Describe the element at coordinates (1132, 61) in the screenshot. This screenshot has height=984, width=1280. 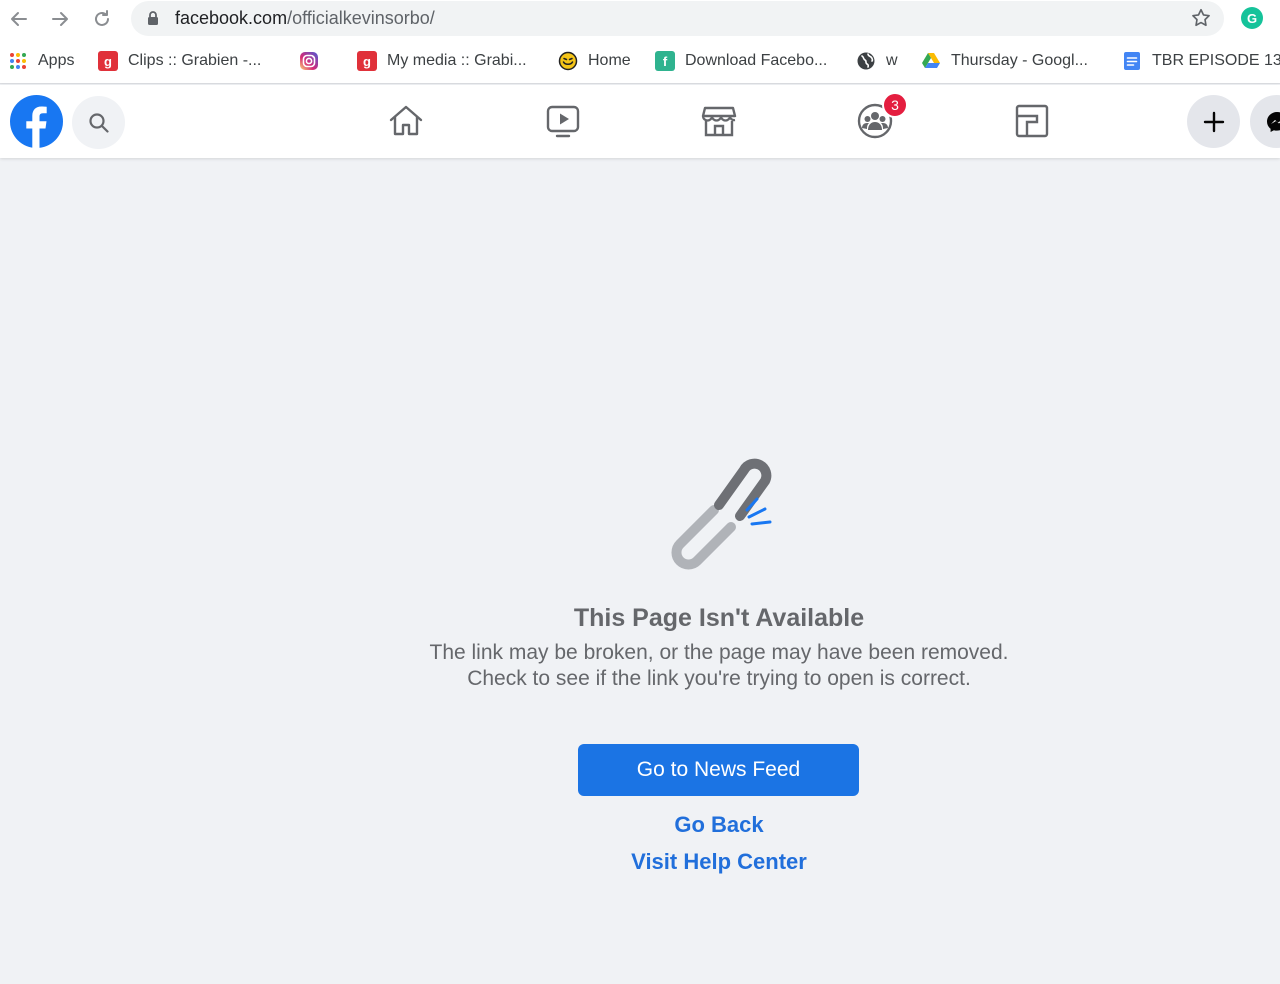
I see `google-docs-icon` at that location.